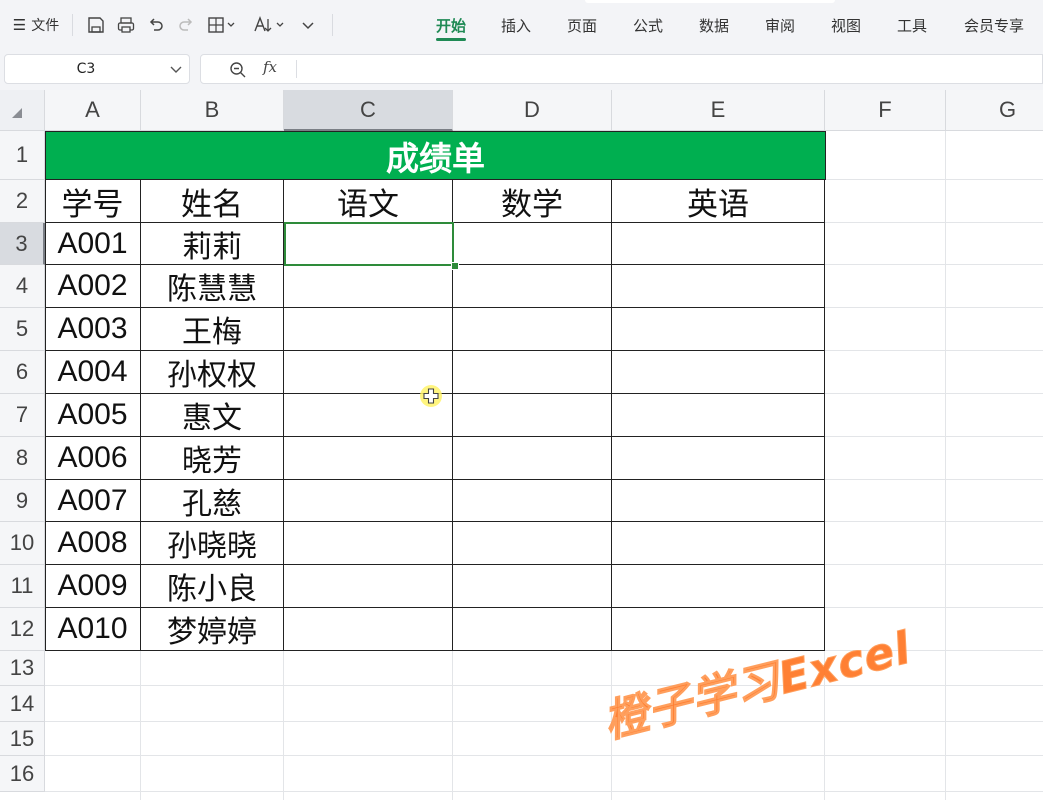 Image resolution: width=1043 pixels, height=800 pixels. Describe the element at coordinates (22, 286) in the screenshot. I see `row-header-4: 4` at that location.